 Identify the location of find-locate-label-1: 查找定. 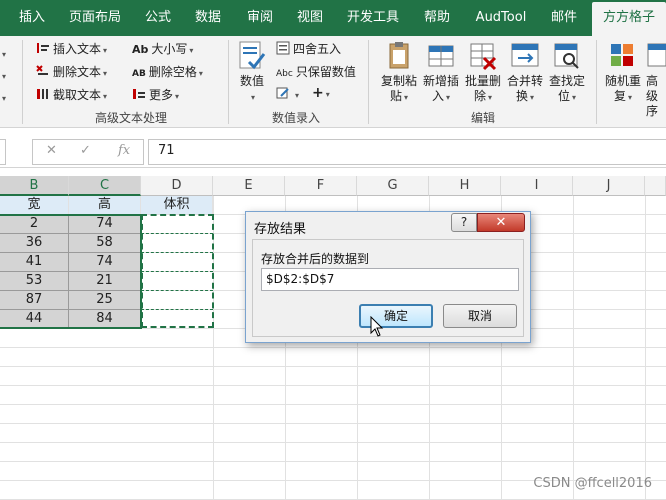
(566, 81).